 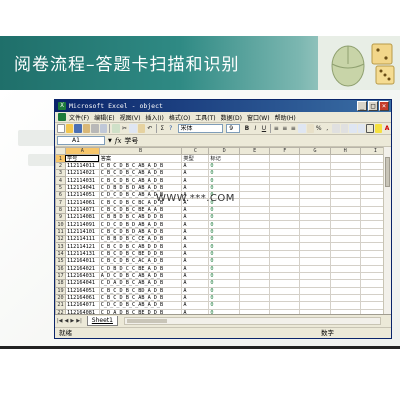 I want to click on open-folder-icon, so click(x=69, y=128).